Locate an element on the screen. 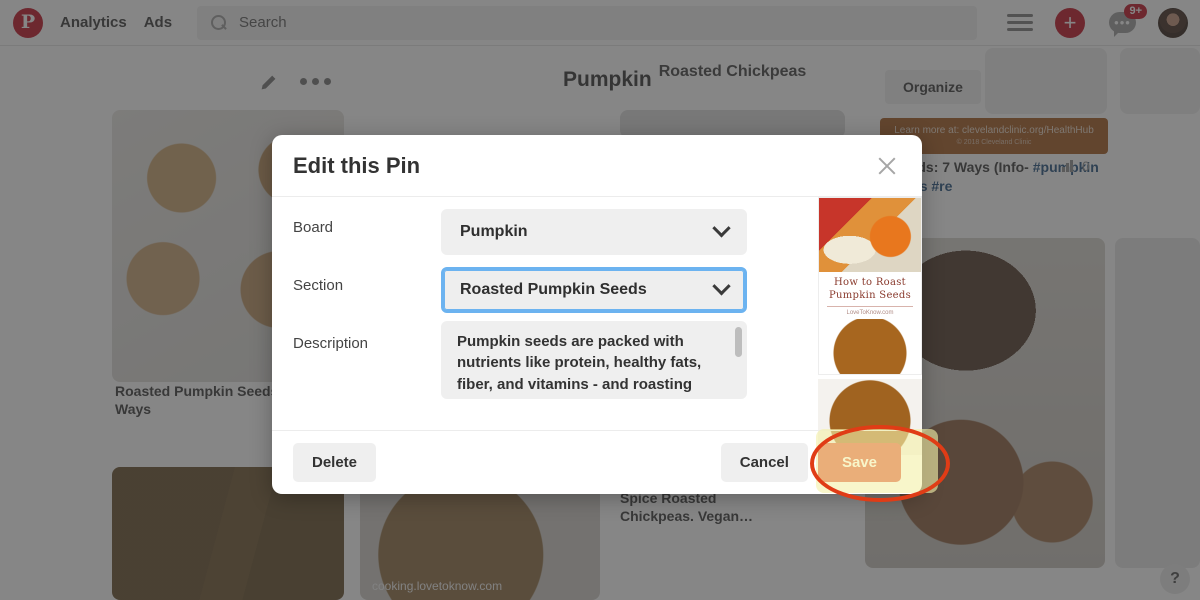 The width and height of the screenshot is (1200, 600). section-label: Section is located at coordinates (318, 285).